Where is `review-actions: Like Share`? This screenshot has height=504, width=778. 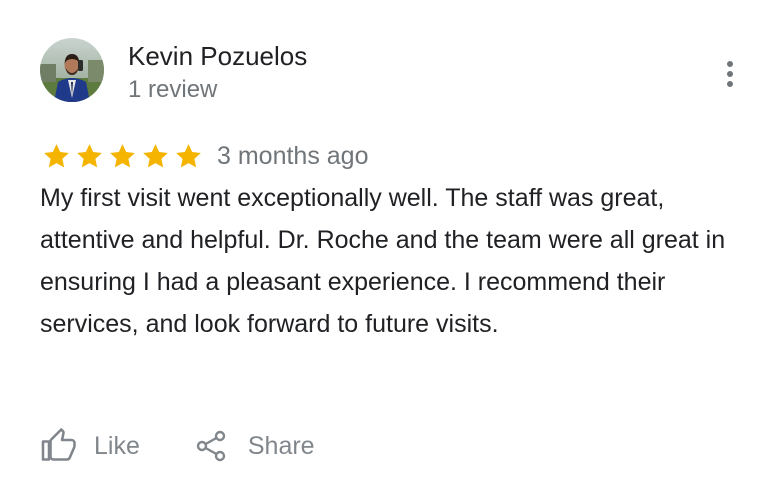
review-actions: Like Share is located at coordinates (177, 446).